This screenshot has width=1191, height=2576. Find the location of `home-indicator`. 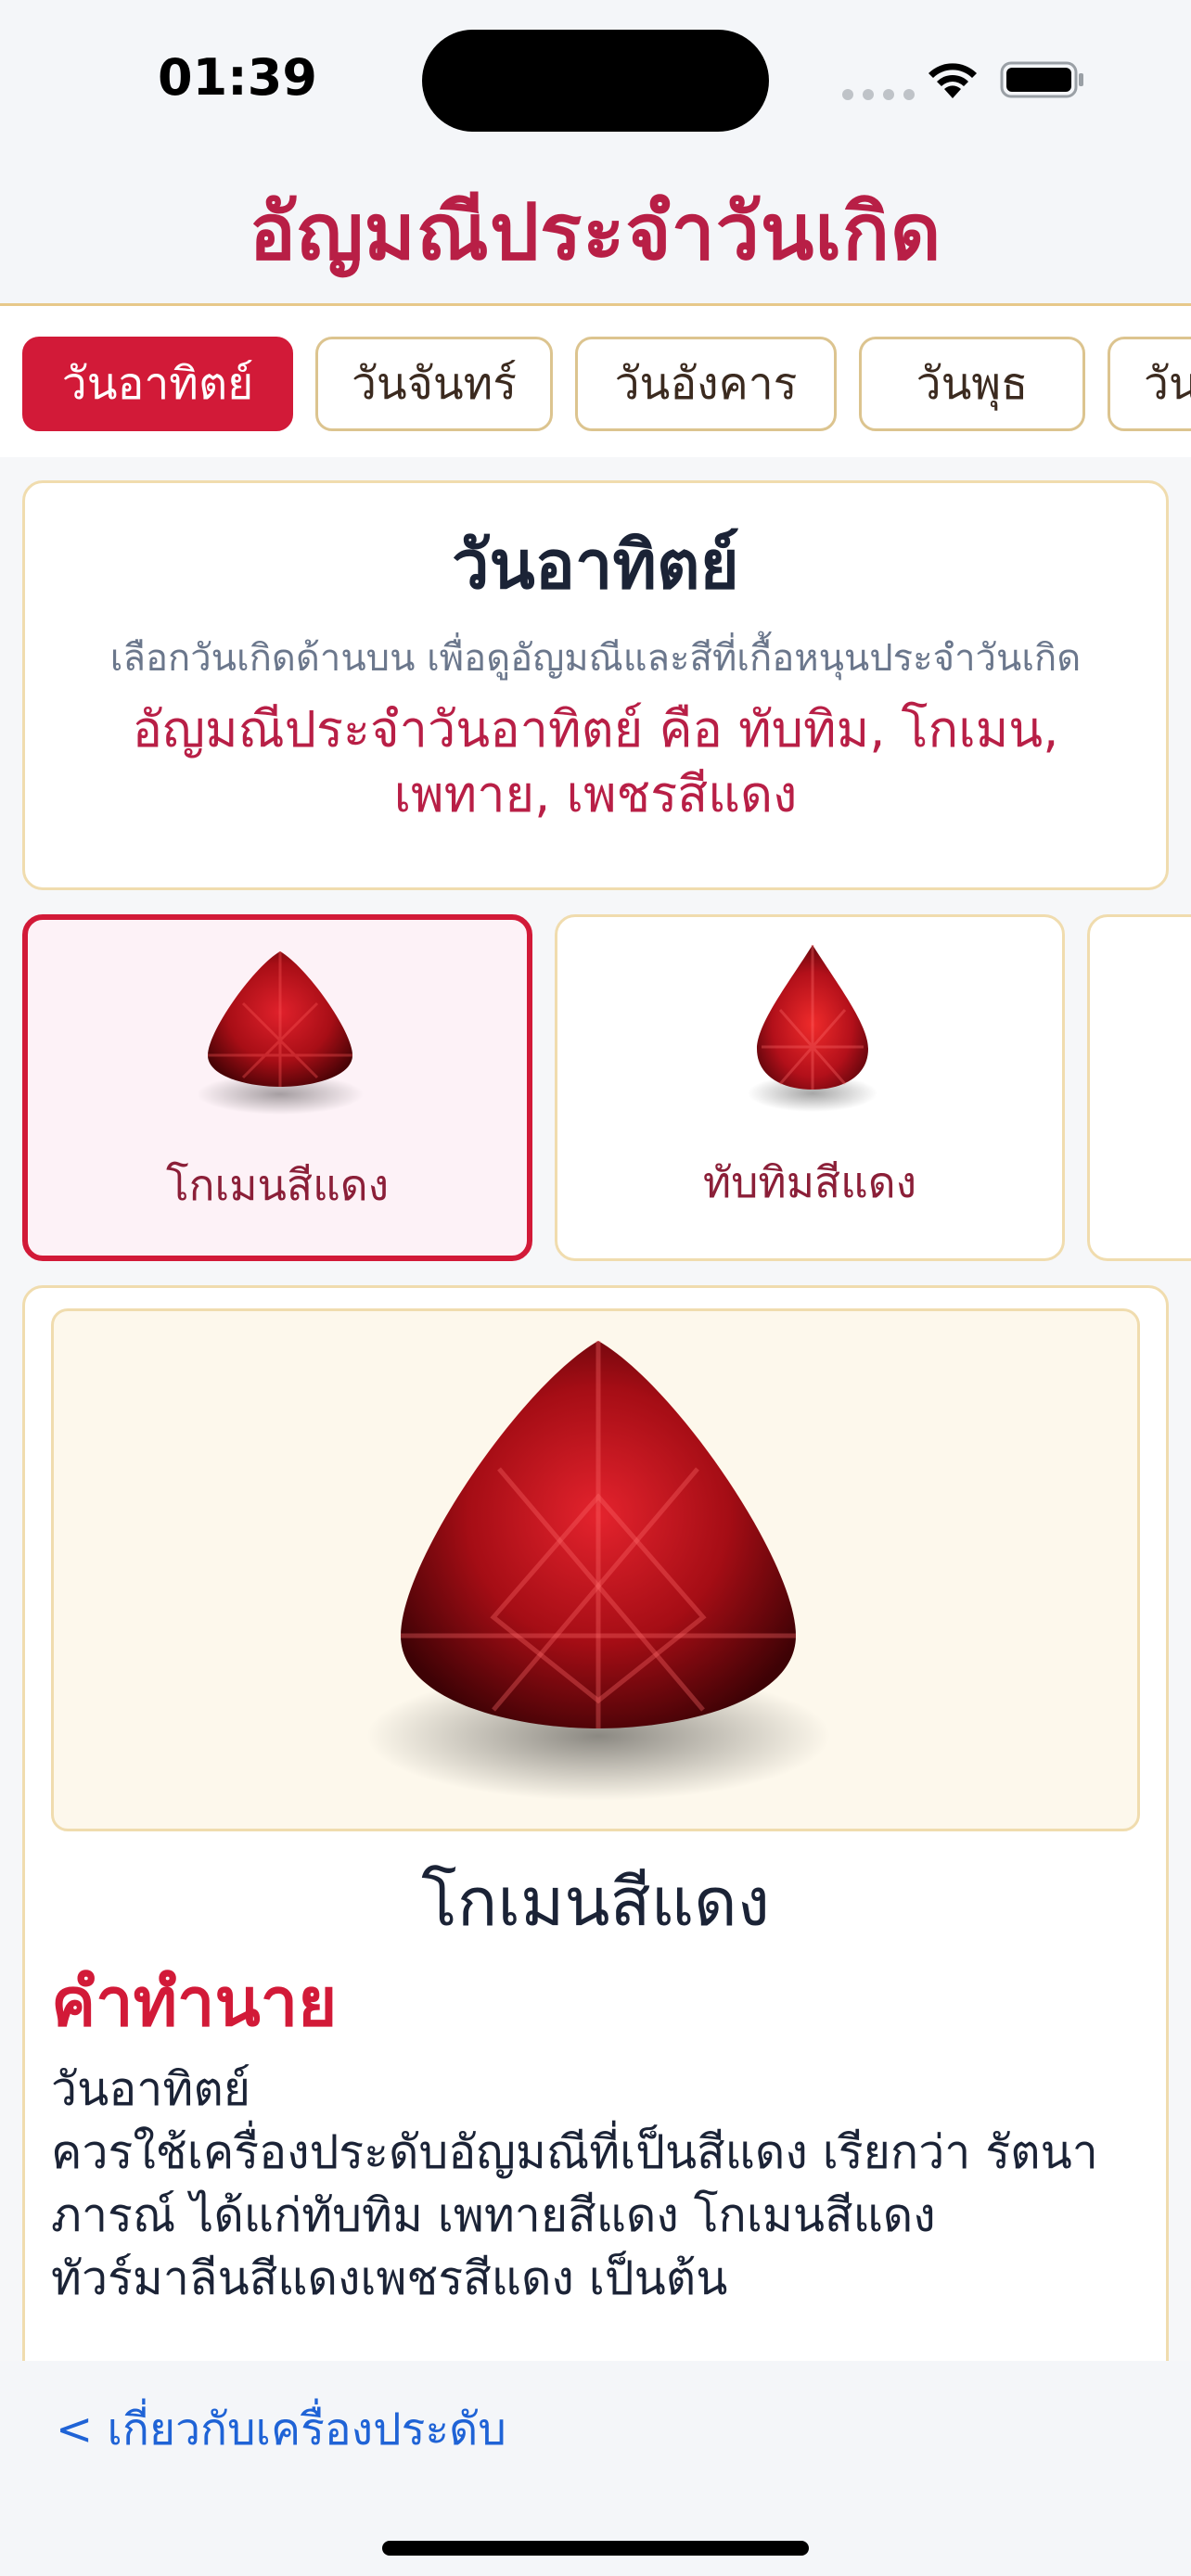

home-indicator is located at coordinates (595, 2548).